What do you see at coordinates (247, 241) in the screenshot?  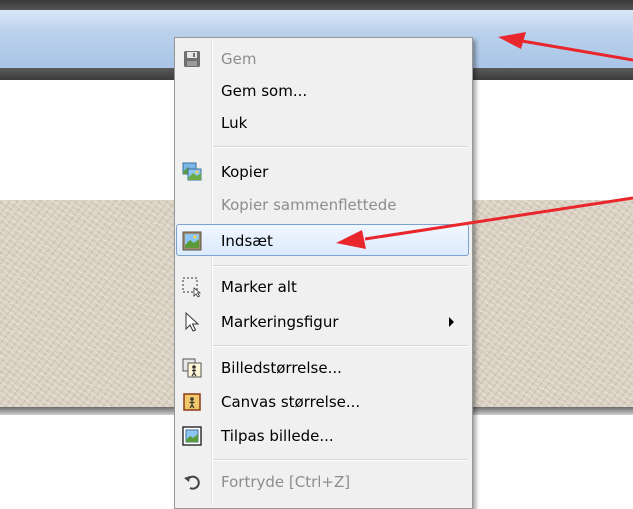 I see `menu-item-label: Indsæt` at bounding box center [247, 241].